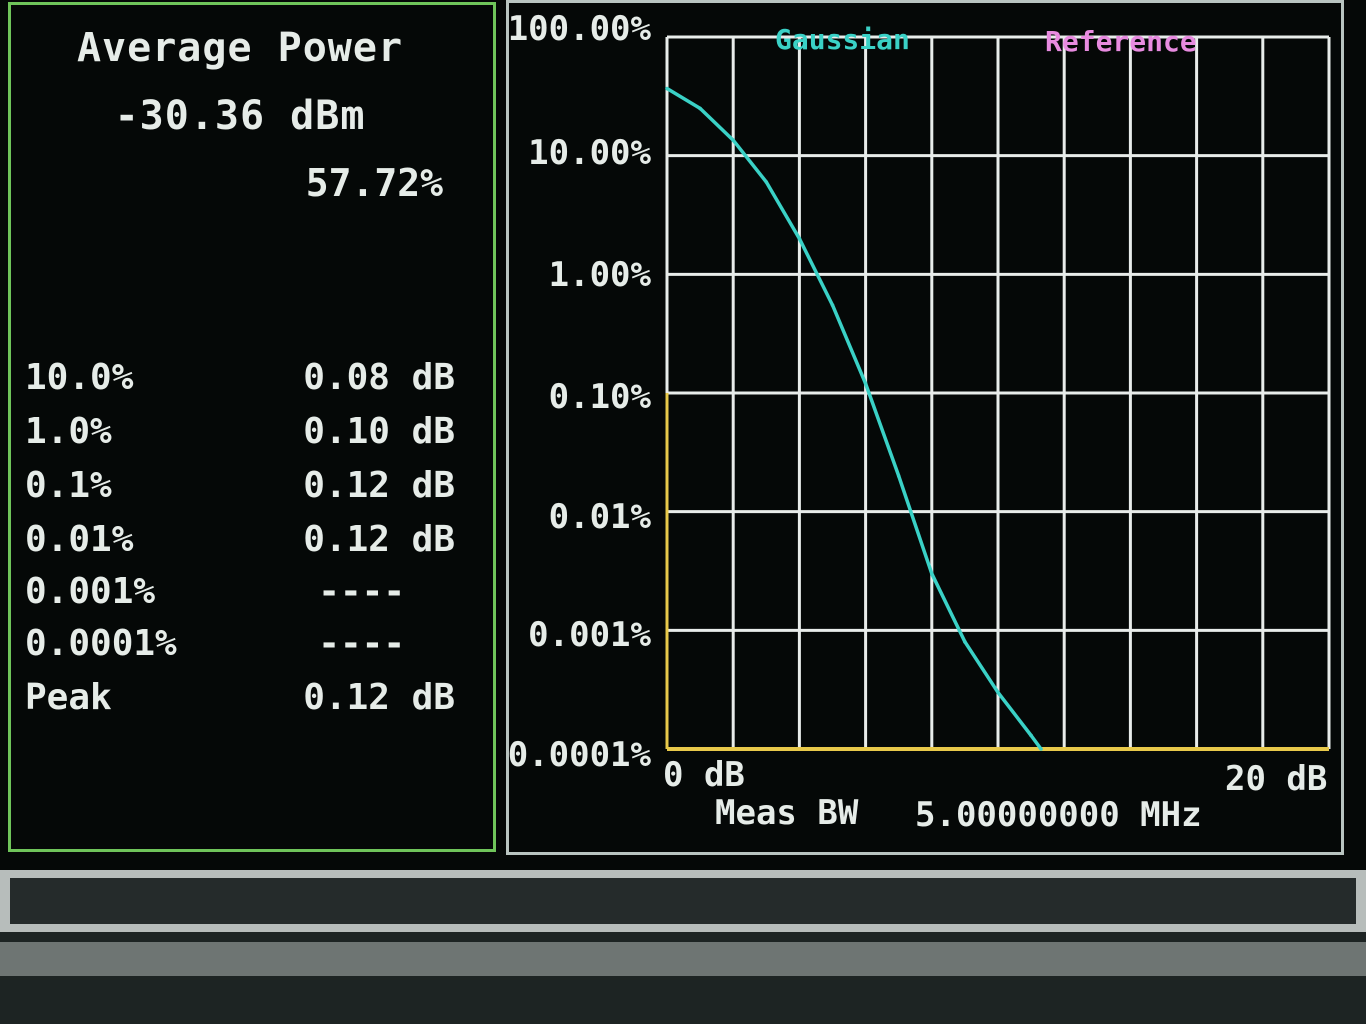  What do you see at coordinates (240, 436) in the screenshot?
I see `result-row: 1.0% 0.10 dB` at bounding box center [240, 436].